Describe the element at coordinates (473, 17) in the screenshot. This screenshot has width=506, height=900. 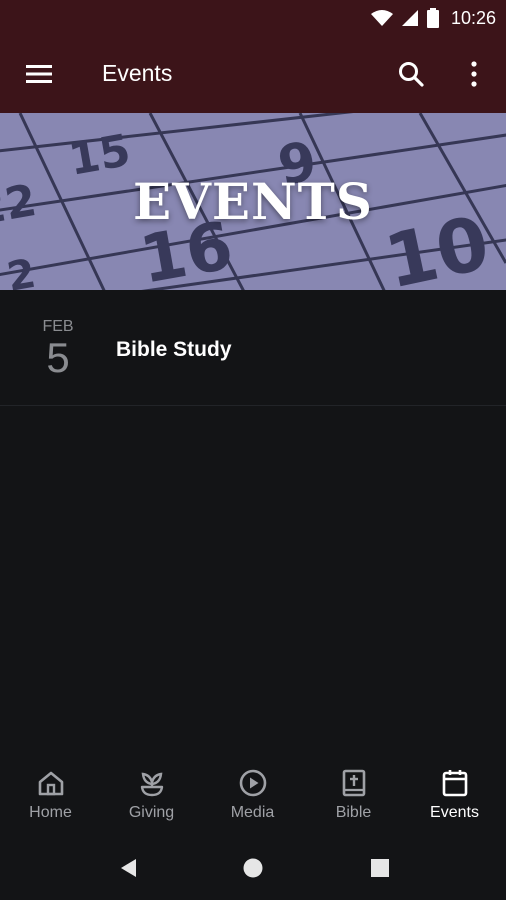
I see `status-time: 10:26` at that location.